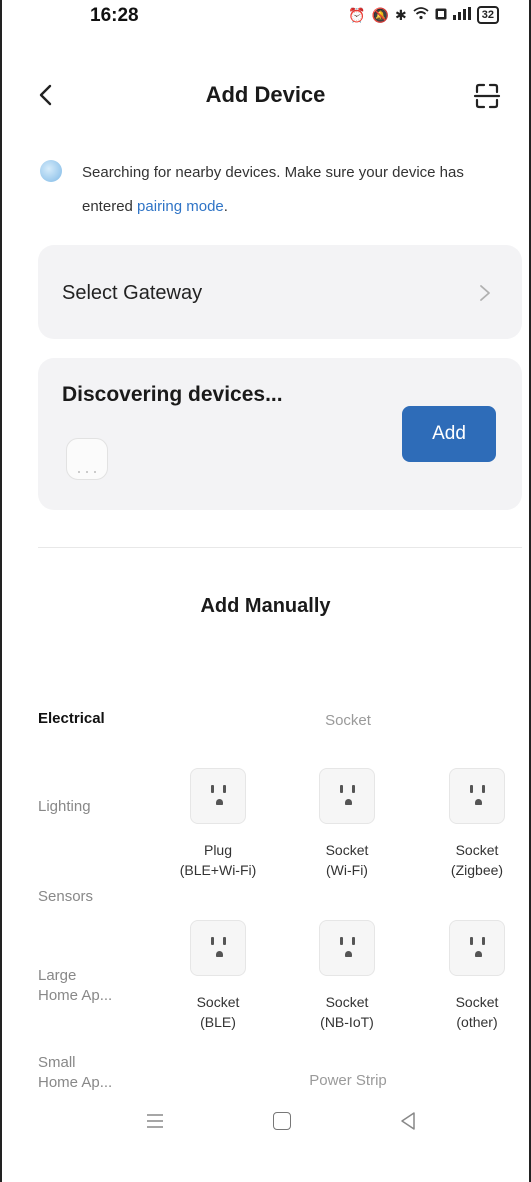 Image resolution: width=531 pixels, height=1182 pixels. I want to click on device-tile: Socket (other), so click(476, 976).